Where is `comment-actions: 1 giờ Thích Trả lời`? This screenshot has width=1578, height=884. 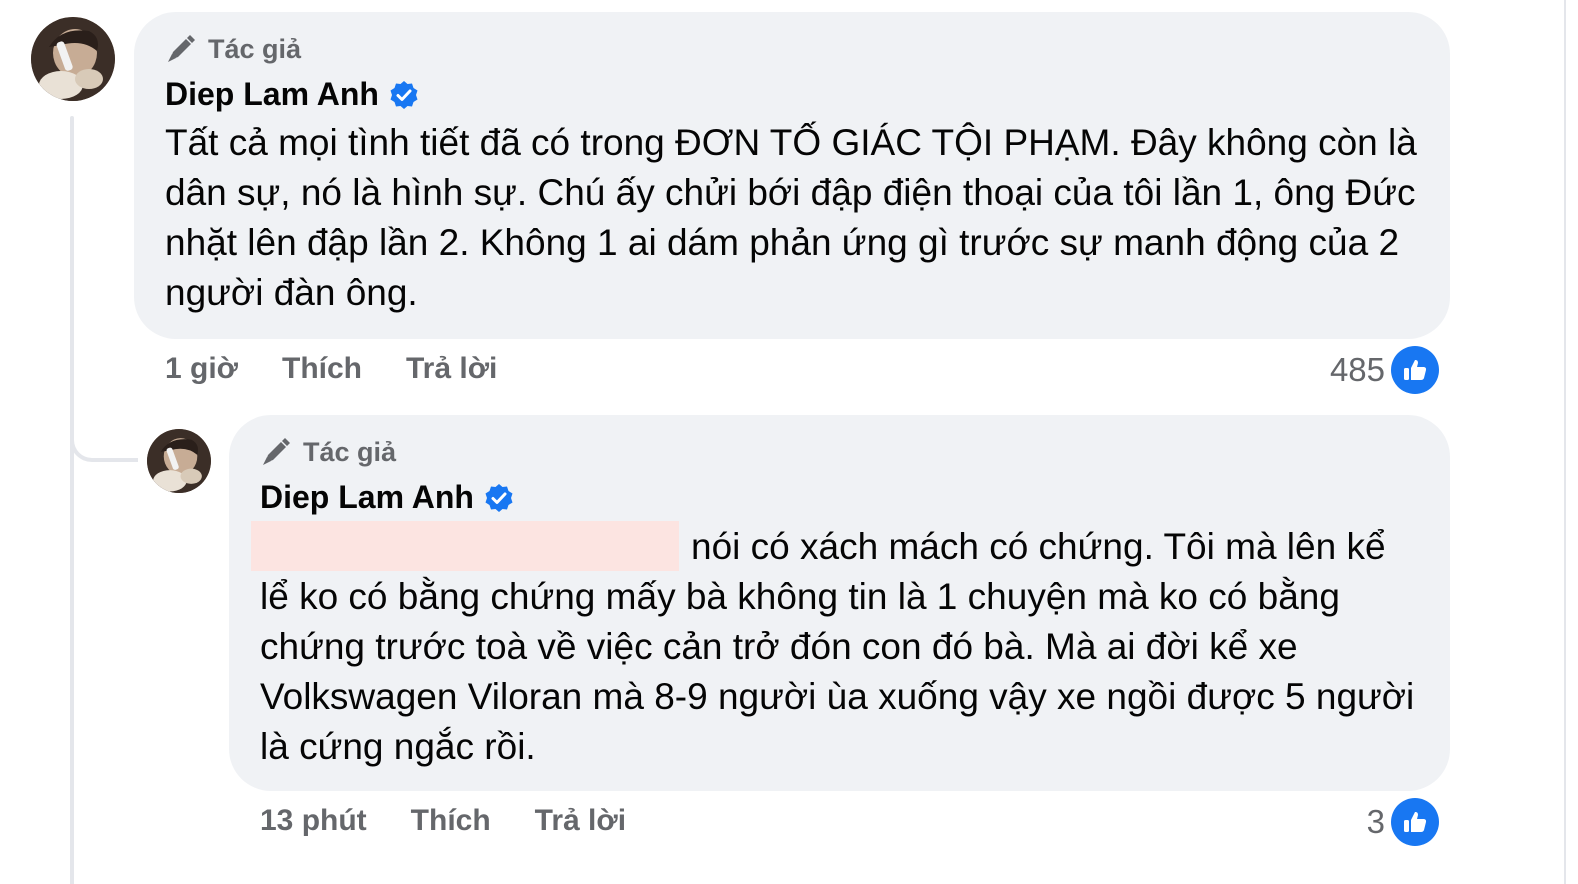 comment-actions: 1 giờ Thích Trả lời is located at coordinates (353, 369).